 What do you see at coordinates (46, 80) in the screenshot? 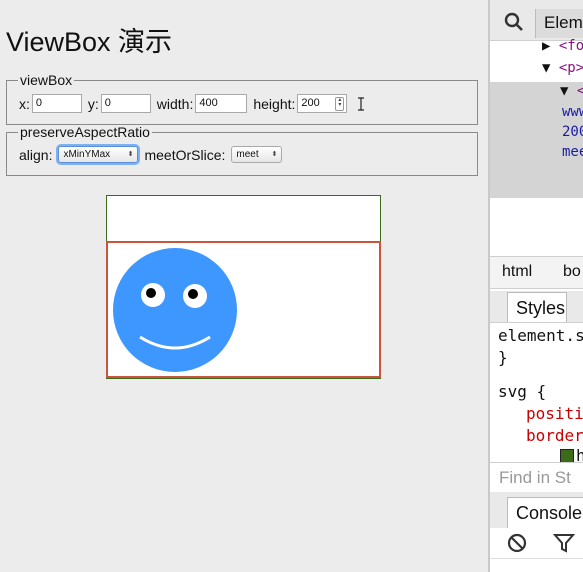
I see `viewbox-legend: viewBox` at bounding box center [46, 80].